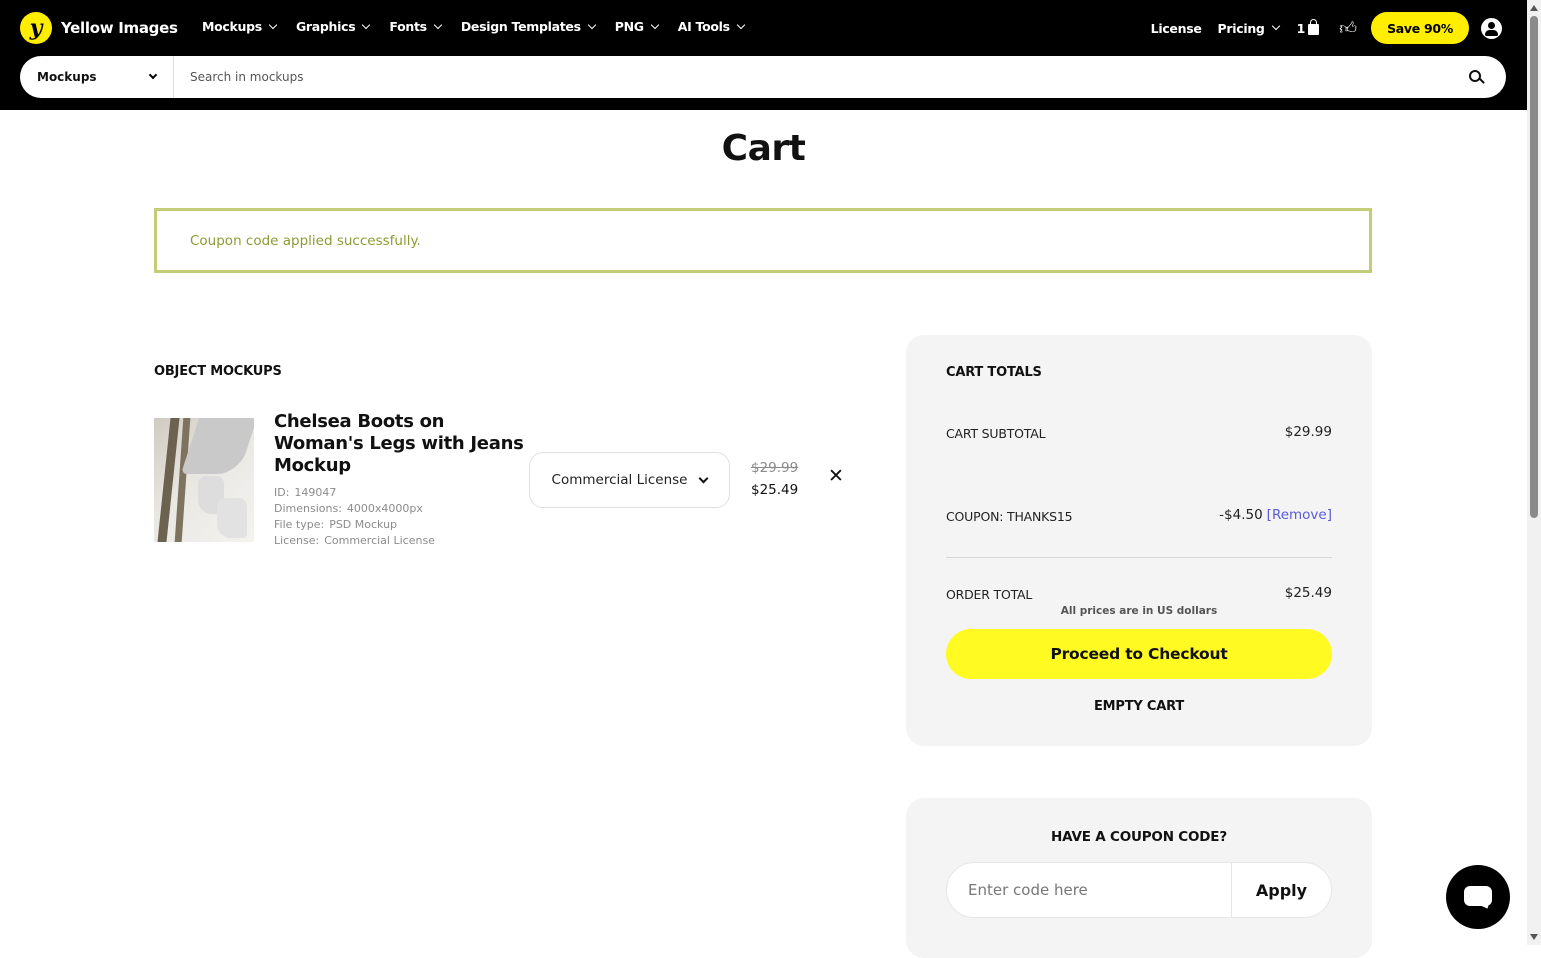 The image size is (1541, 958). What do you see at coordinates (520, 26) in the screenshot?
I see `nav-design-templates-label: Design Templates` at bounding box center [520, 26].